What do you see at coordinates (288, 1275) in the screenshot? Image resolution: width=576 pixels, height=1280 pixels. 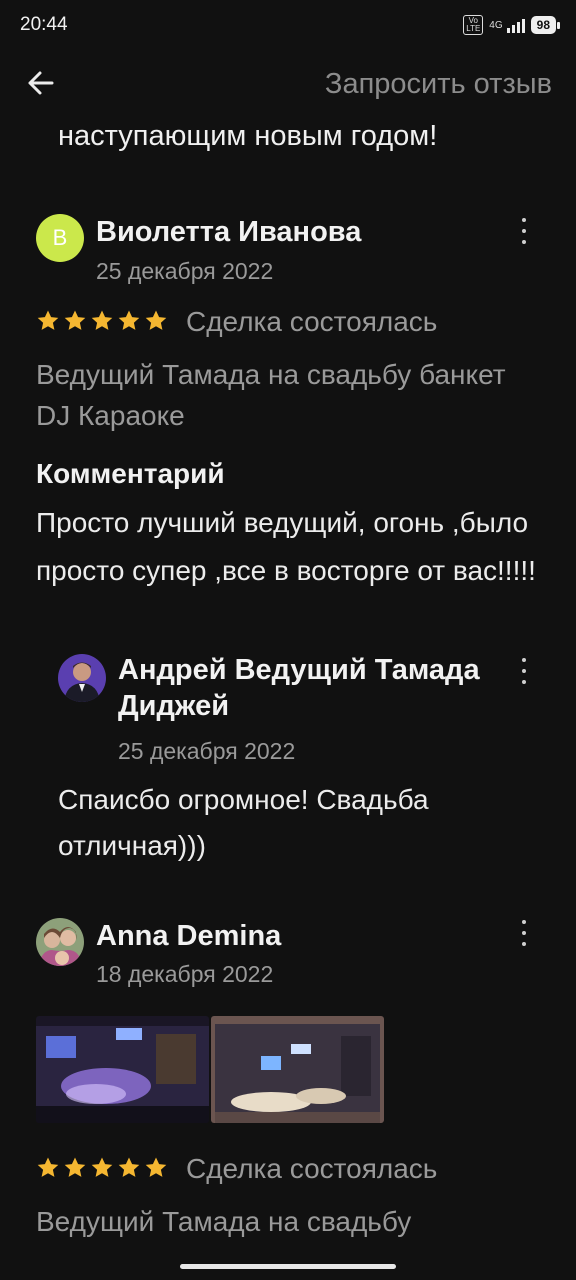 I see `navigation-bar` at bounding box center [288, 1275].